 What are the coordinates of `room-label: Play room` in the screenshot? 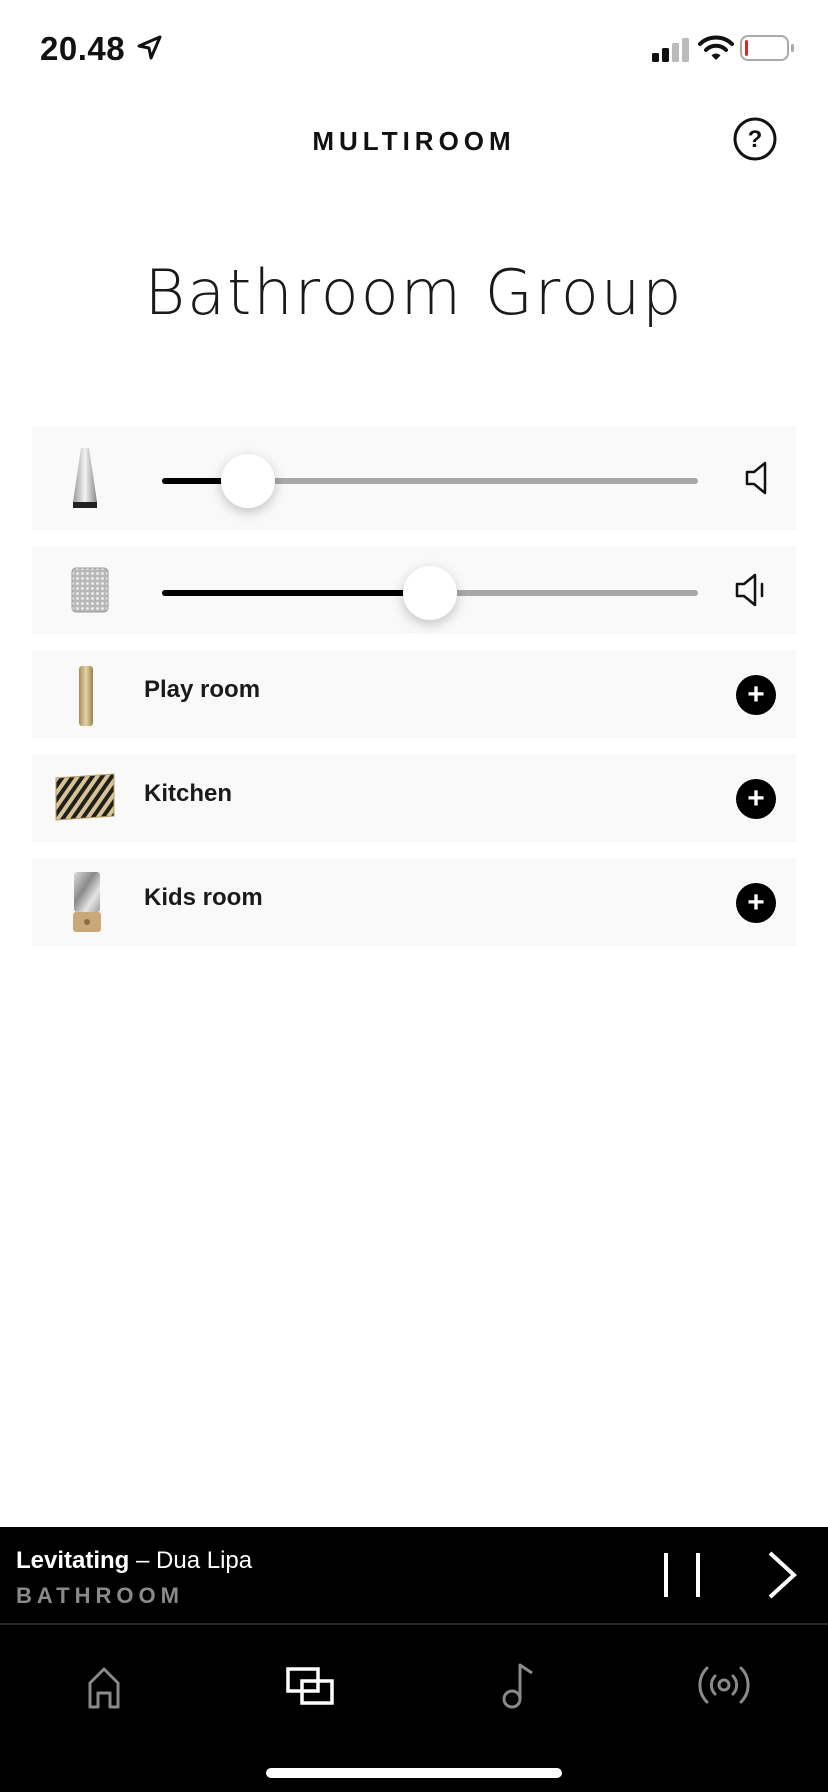 It's located at (202, 689).